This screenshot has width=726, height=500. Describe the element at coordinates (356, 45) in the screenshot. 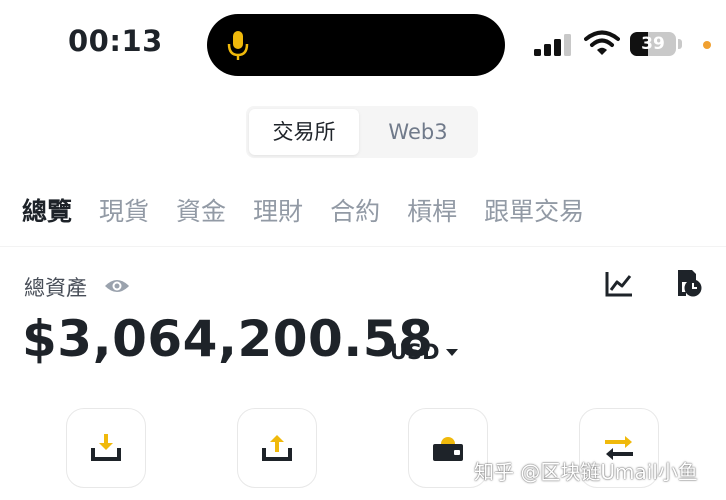

I see `dynamic-island` at that location.